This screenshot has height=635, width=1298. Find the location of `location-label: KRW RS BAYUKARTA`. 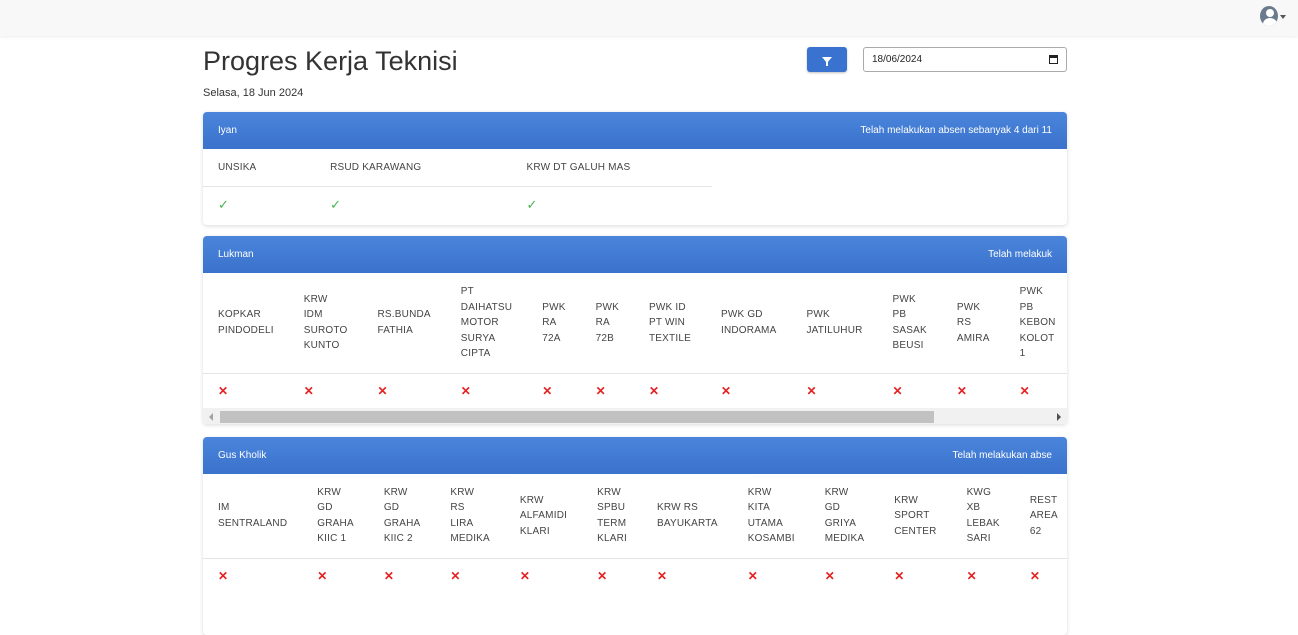

location-label: KRW RS BAYUKARTA is located at coordinates (687, 516).